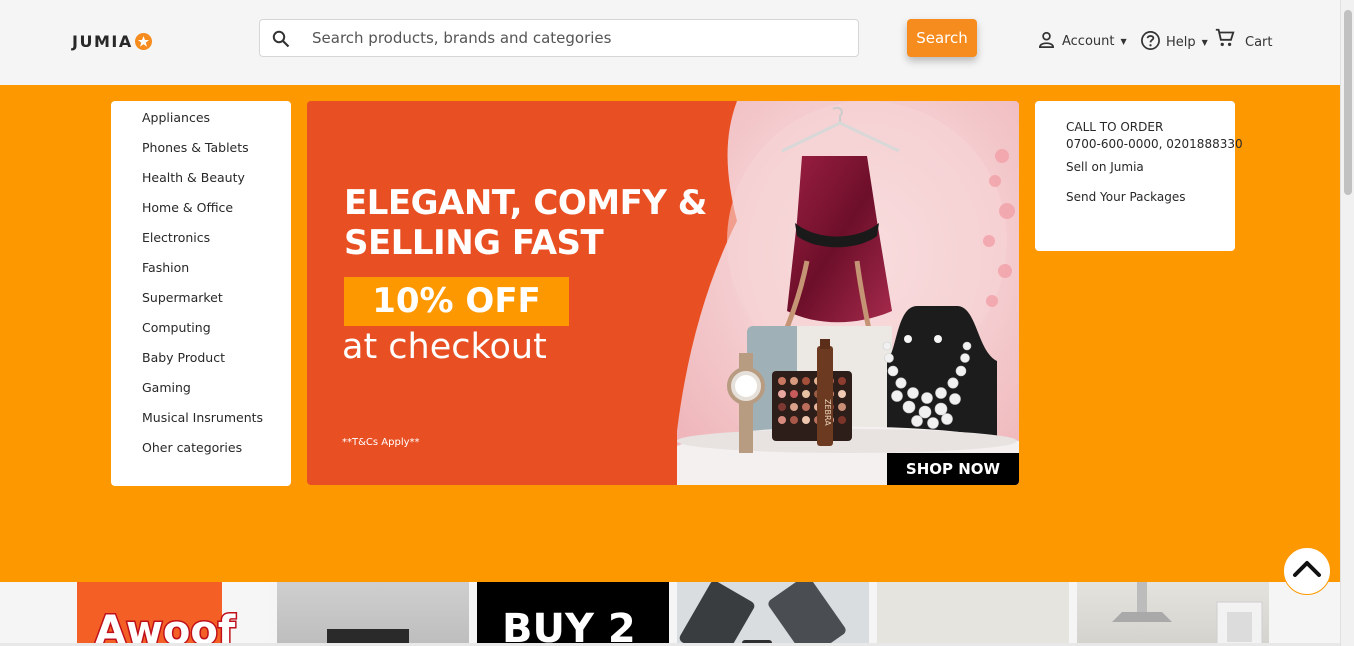 The image size is (1354, 646). I want to click on category-item: Computing, so click(176, 327).